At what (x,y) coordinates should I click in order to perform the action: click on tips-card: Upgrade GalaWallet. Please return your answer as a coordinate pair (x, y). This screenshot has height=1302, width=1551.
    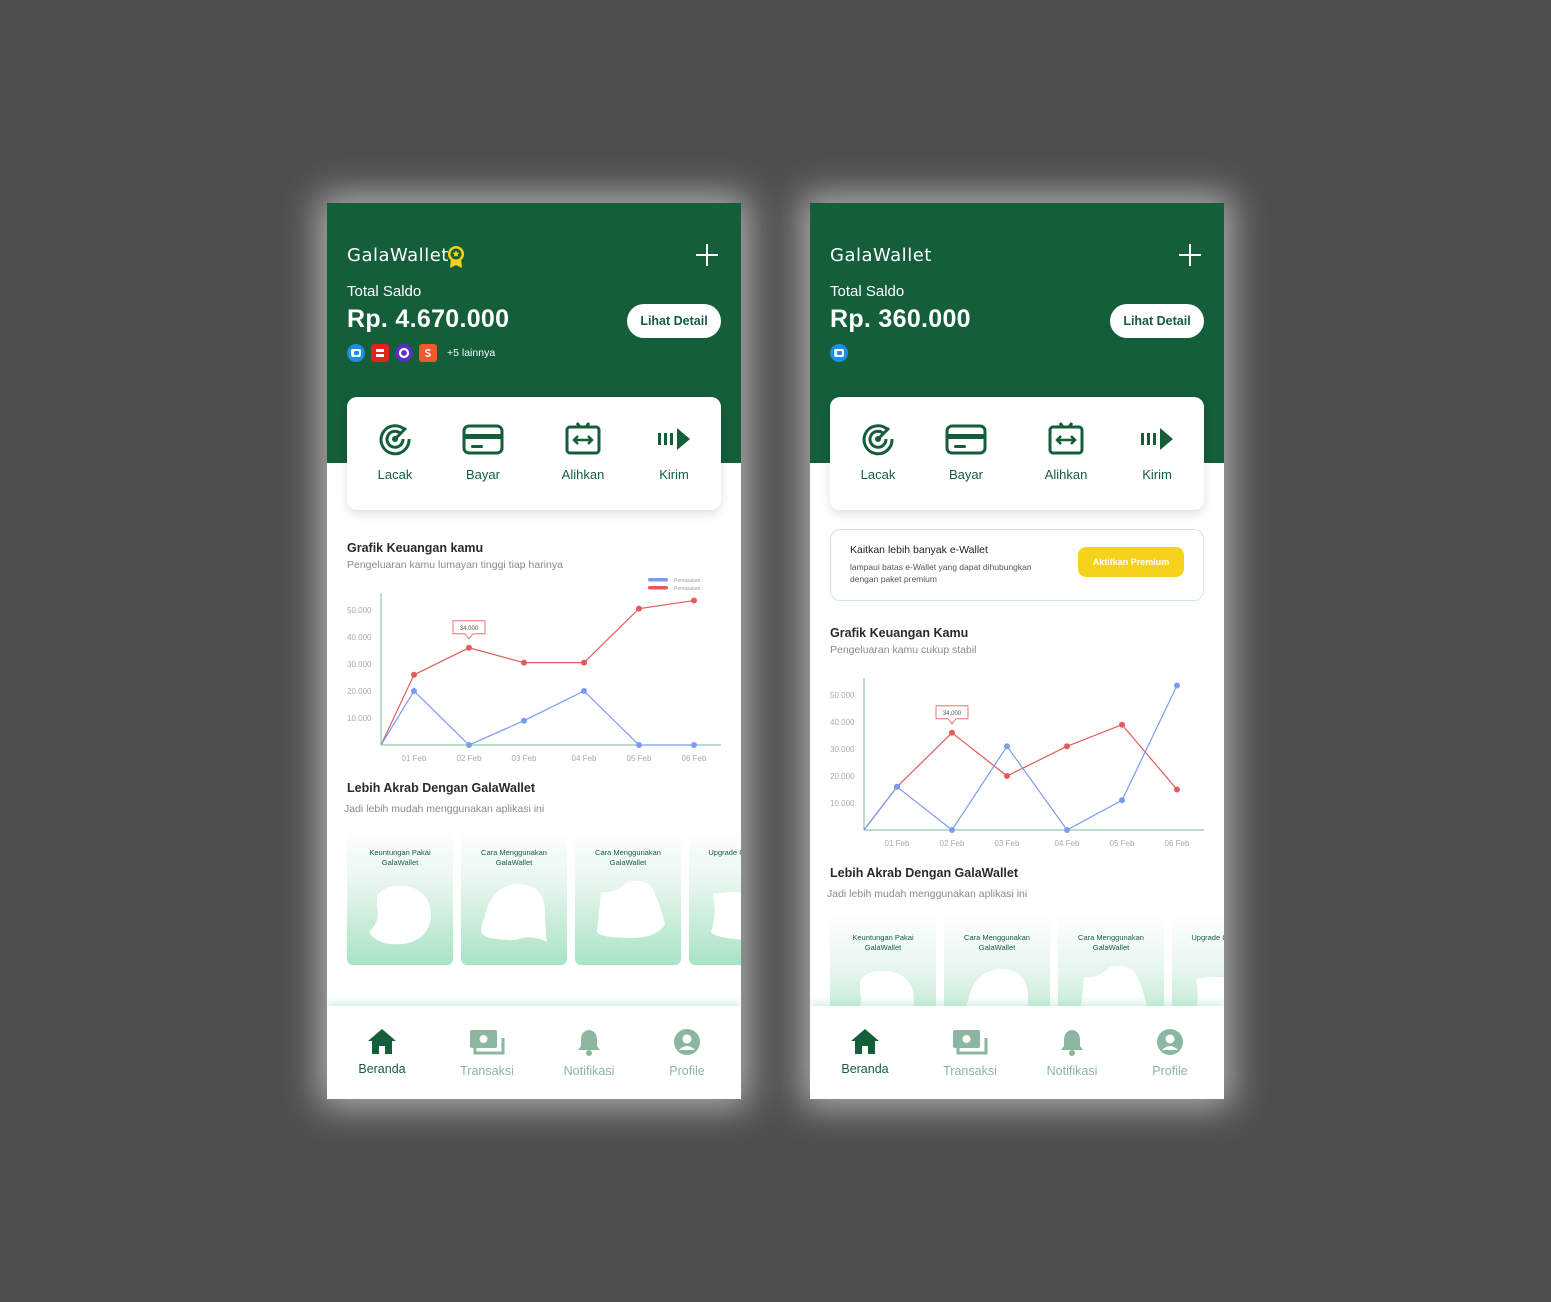
    Looking at the image, I should click on (715, 896).